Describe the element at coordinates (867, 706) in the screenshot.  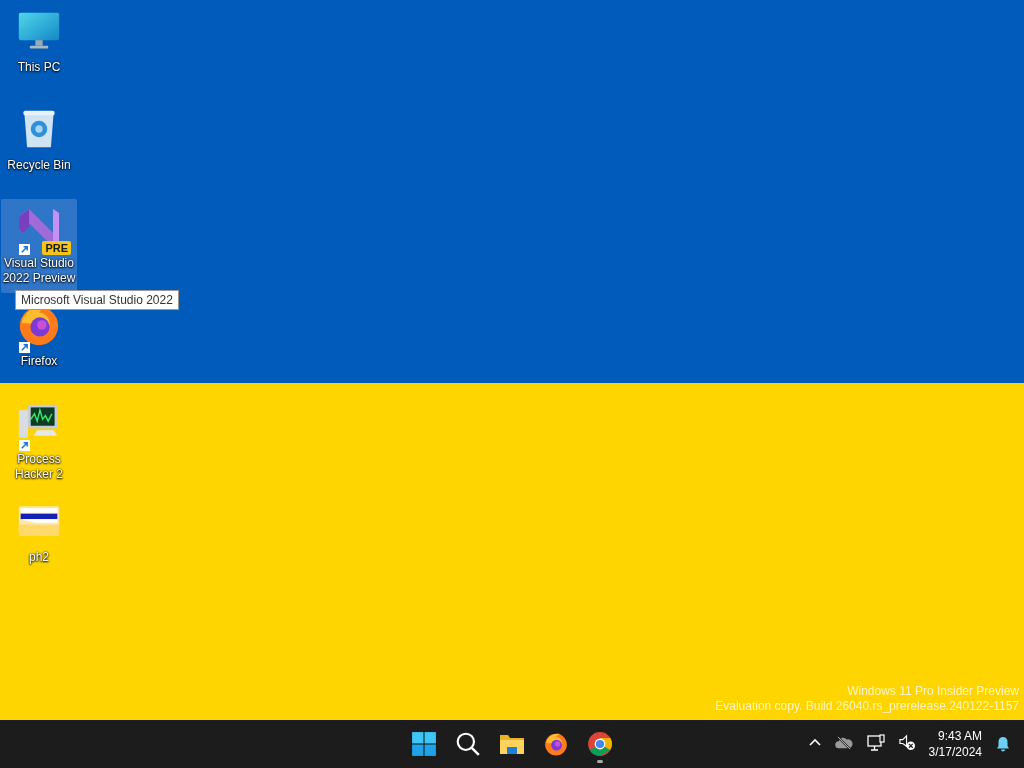
I see `watermark-text: Evaluation copy. Build 26040.rs_prerelease.240122-1157` at that location.